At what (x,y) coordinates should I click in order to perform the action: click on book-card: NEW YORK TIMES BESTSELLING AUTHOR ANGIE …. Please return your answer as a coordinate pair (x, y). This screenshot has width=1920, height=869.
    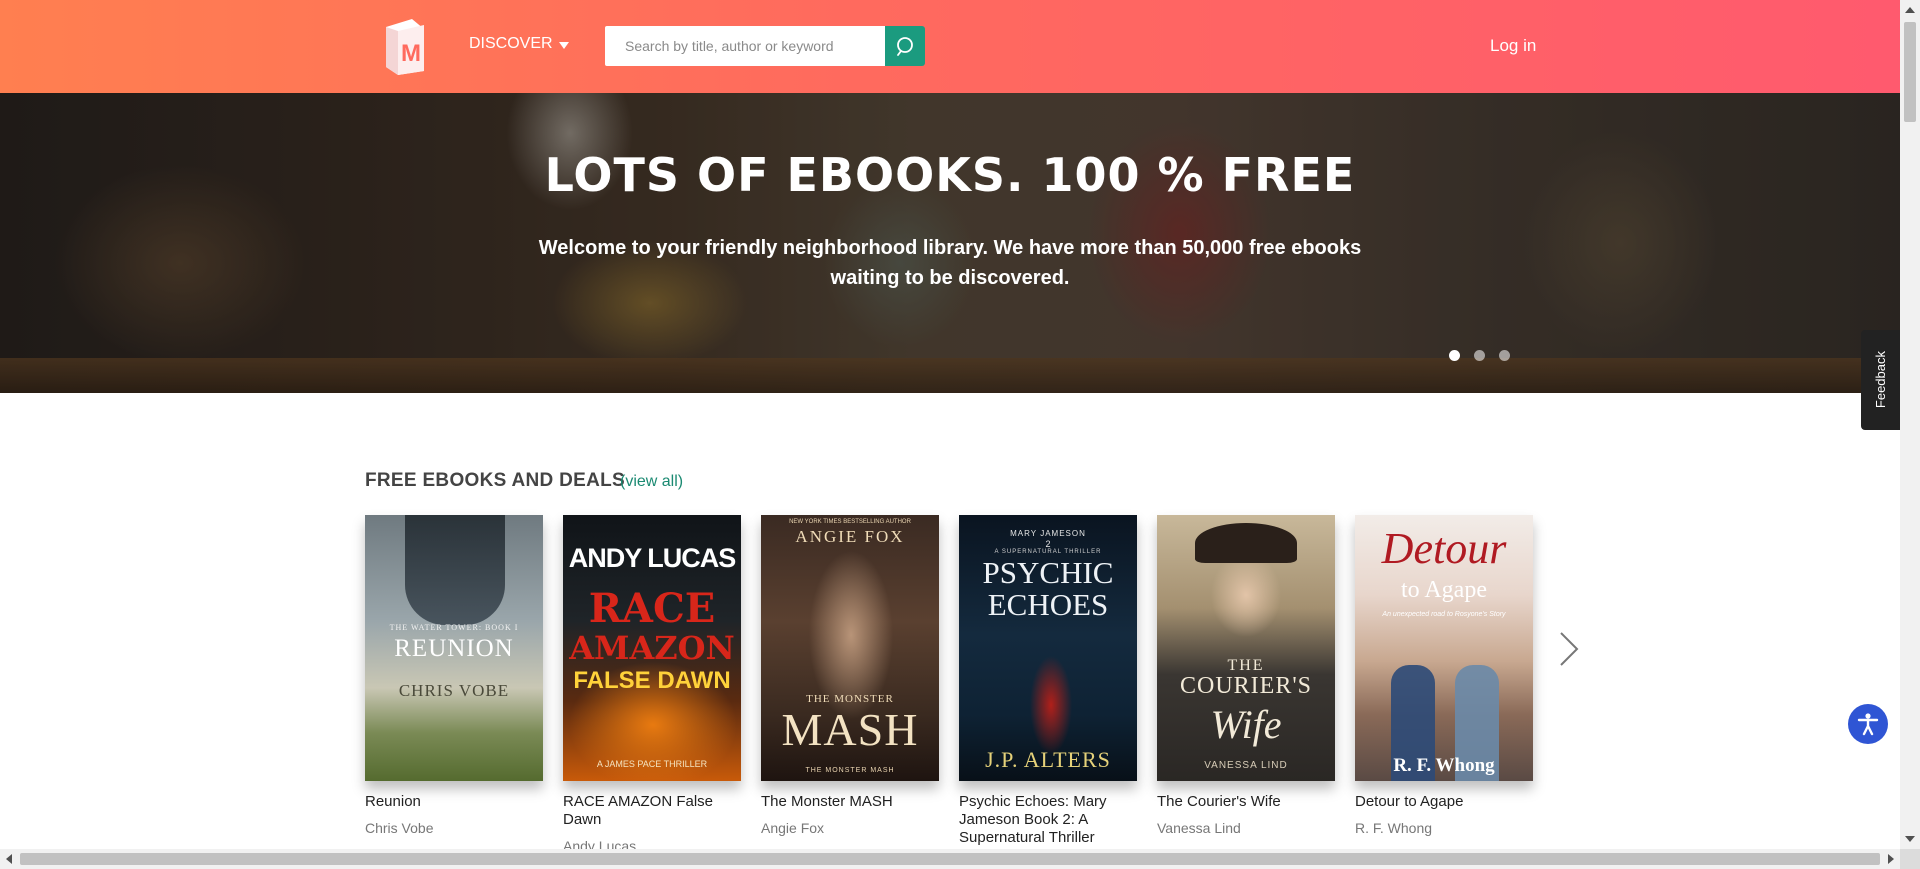
    Looking at the image, I should click on (850, 675).